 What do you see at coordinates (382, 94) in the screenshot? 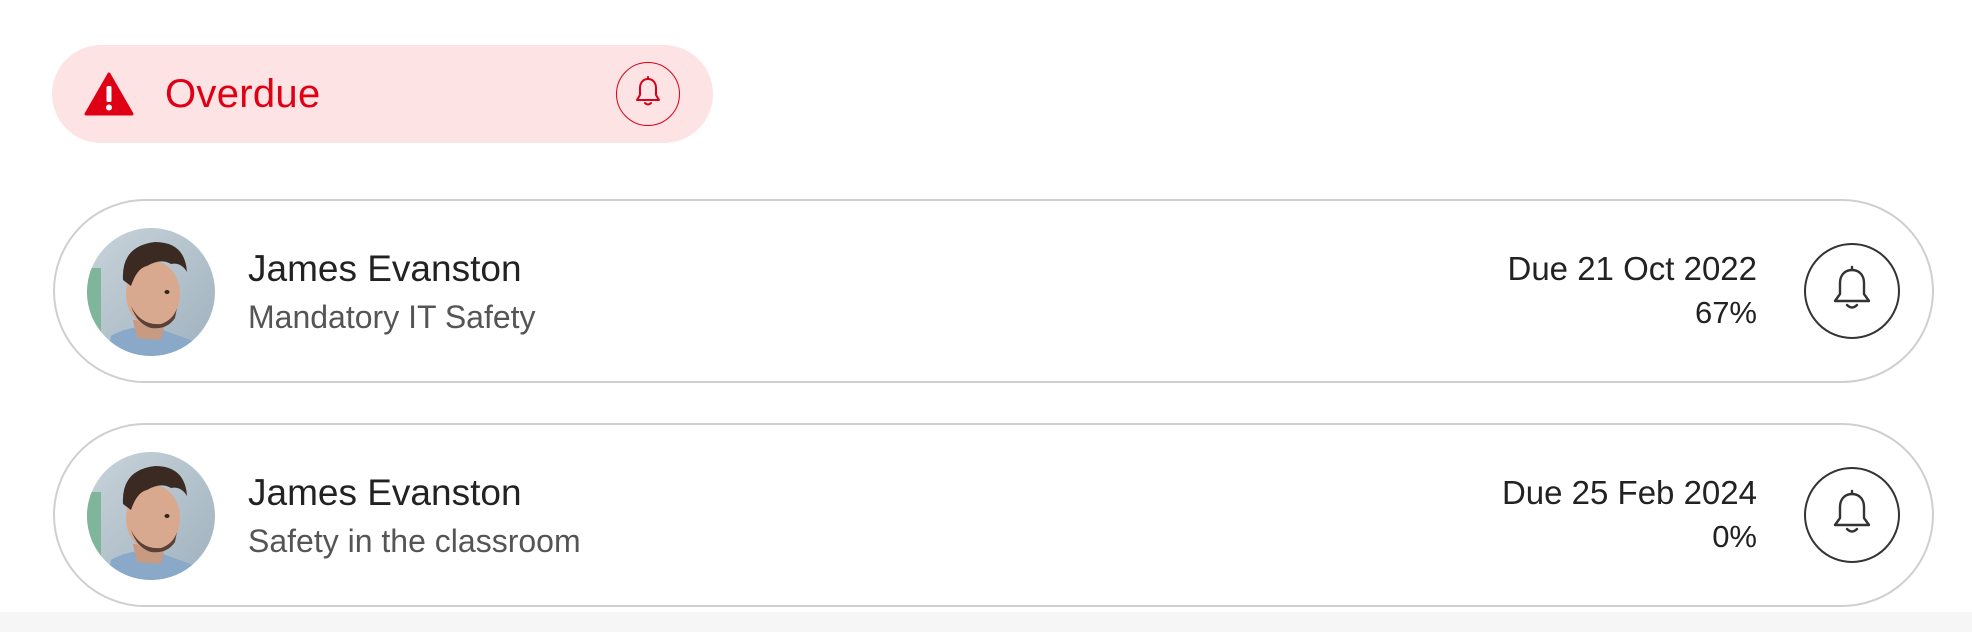
I see `overdue-banner: Overdue` at bounding box center [382, 94].